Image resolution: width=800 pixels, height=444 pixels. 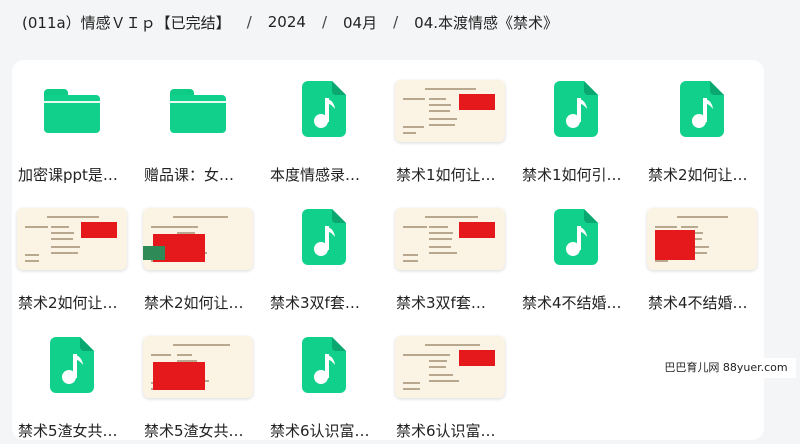 I want to click on breadcrumb-item-year: 2024, so click(x=287, y=22).